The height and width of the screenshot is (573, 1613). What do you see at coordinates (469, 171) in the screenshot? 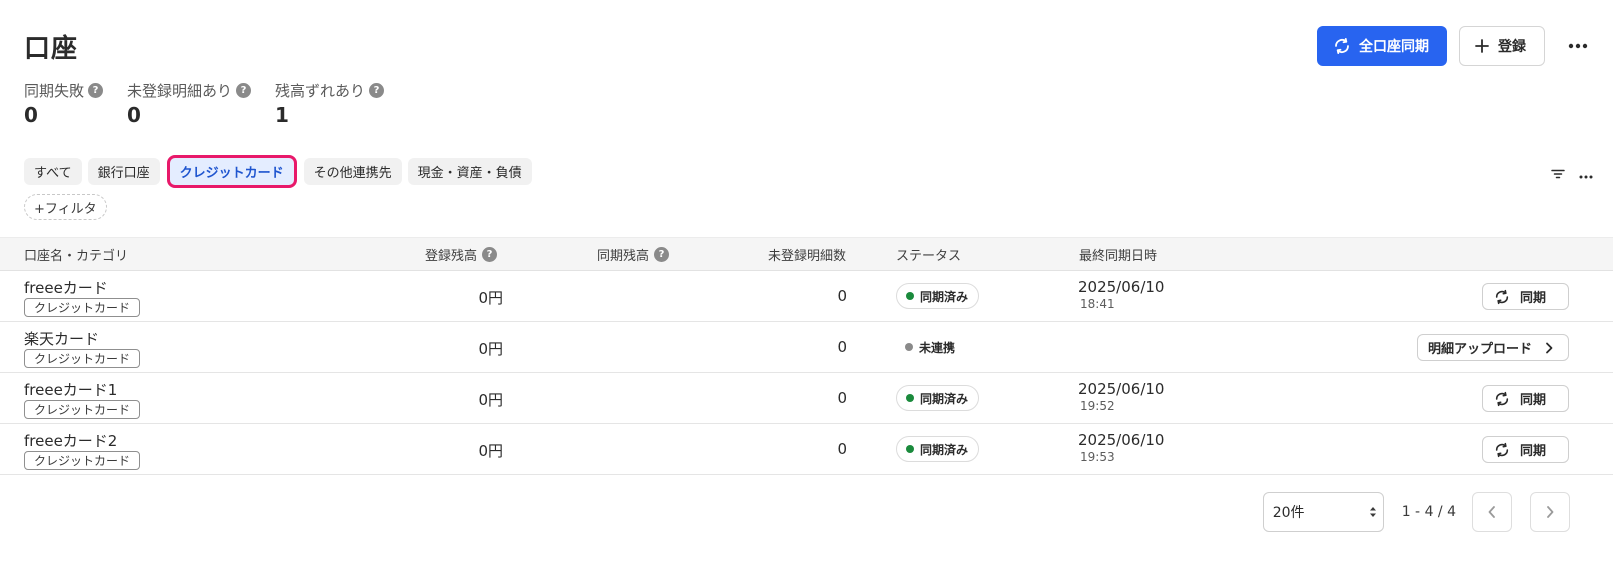
I see `tab-cash-assets: 現金・資産・負債` at bounding box center [469, 171].